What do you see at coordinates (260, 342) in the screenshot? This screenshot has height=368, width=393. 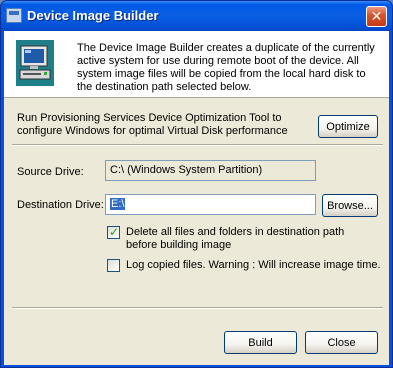 I see `build-button: Build` at bounding box center [260, 342].